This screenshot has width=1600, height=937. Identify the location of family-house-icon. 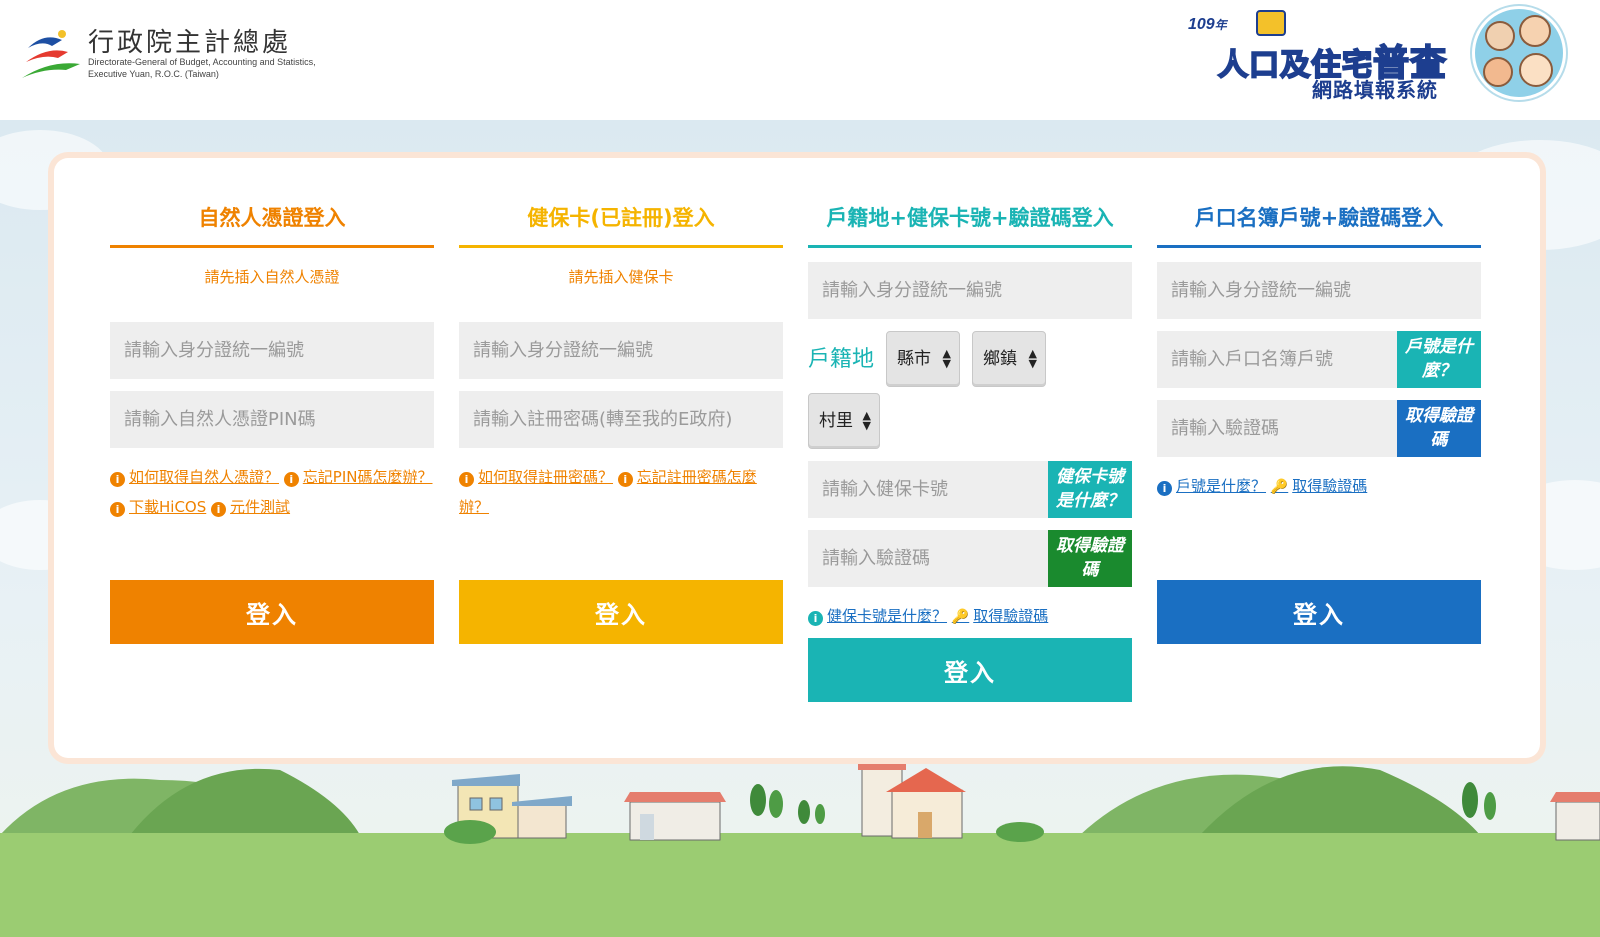
(1271, 23).